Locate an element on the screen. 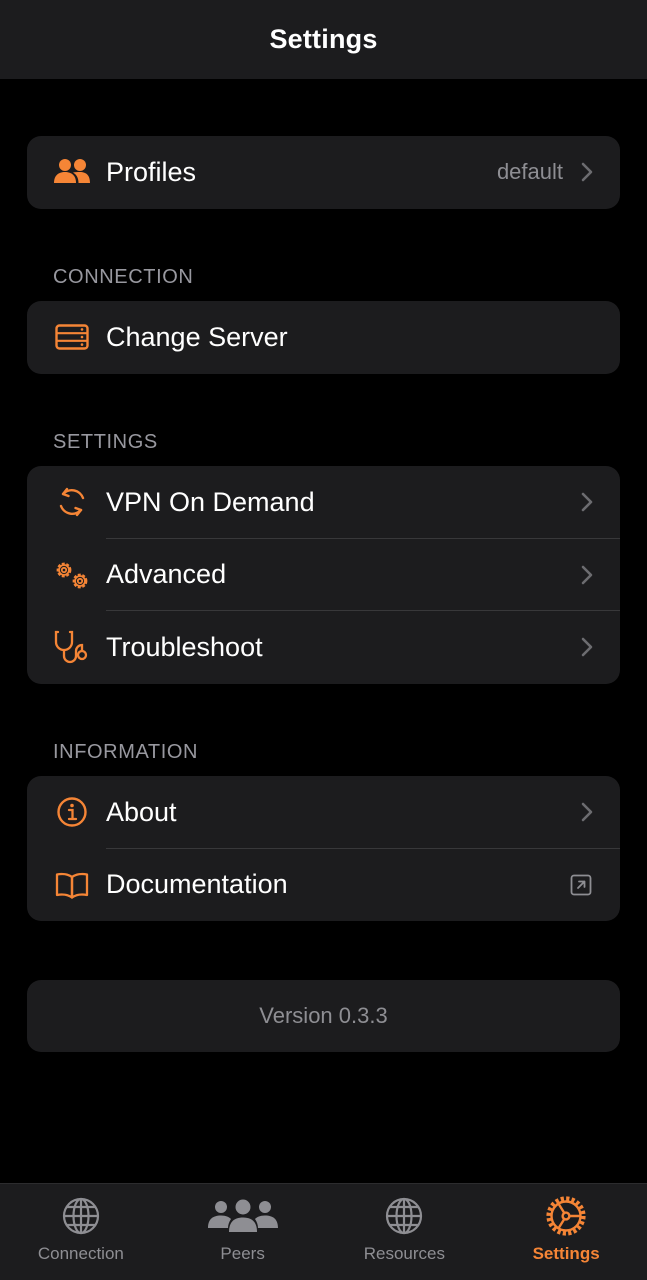 Image resolution: width=647 pixels, height=1280 pixels. people-group-icon is located at coordinates (243, 1216).